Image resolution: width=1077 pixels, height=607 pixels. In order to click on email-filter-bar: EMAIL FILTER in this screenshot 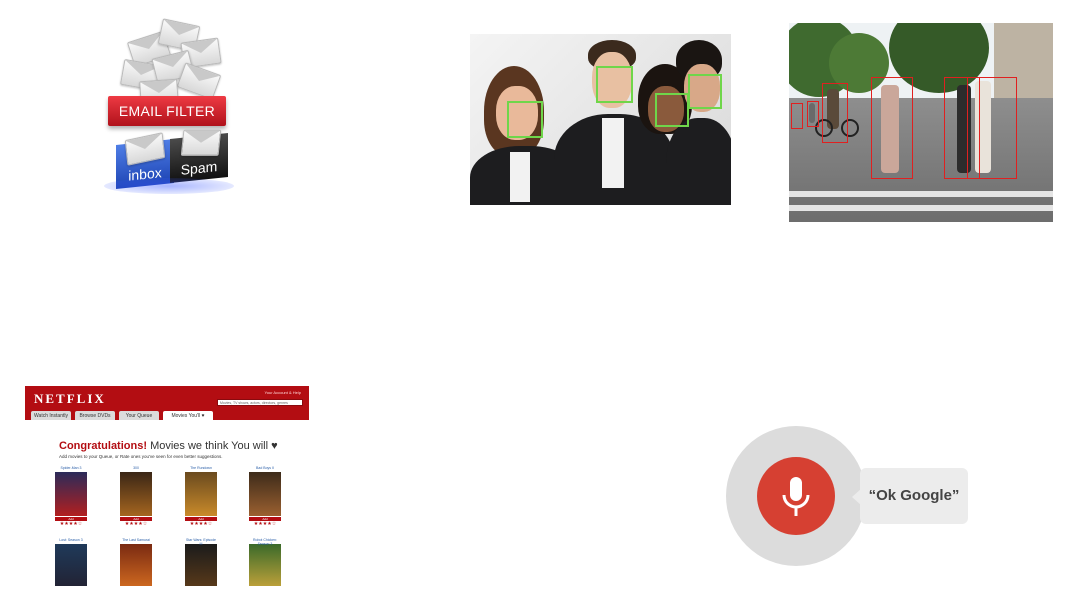, I will do `click(167, 111)`.